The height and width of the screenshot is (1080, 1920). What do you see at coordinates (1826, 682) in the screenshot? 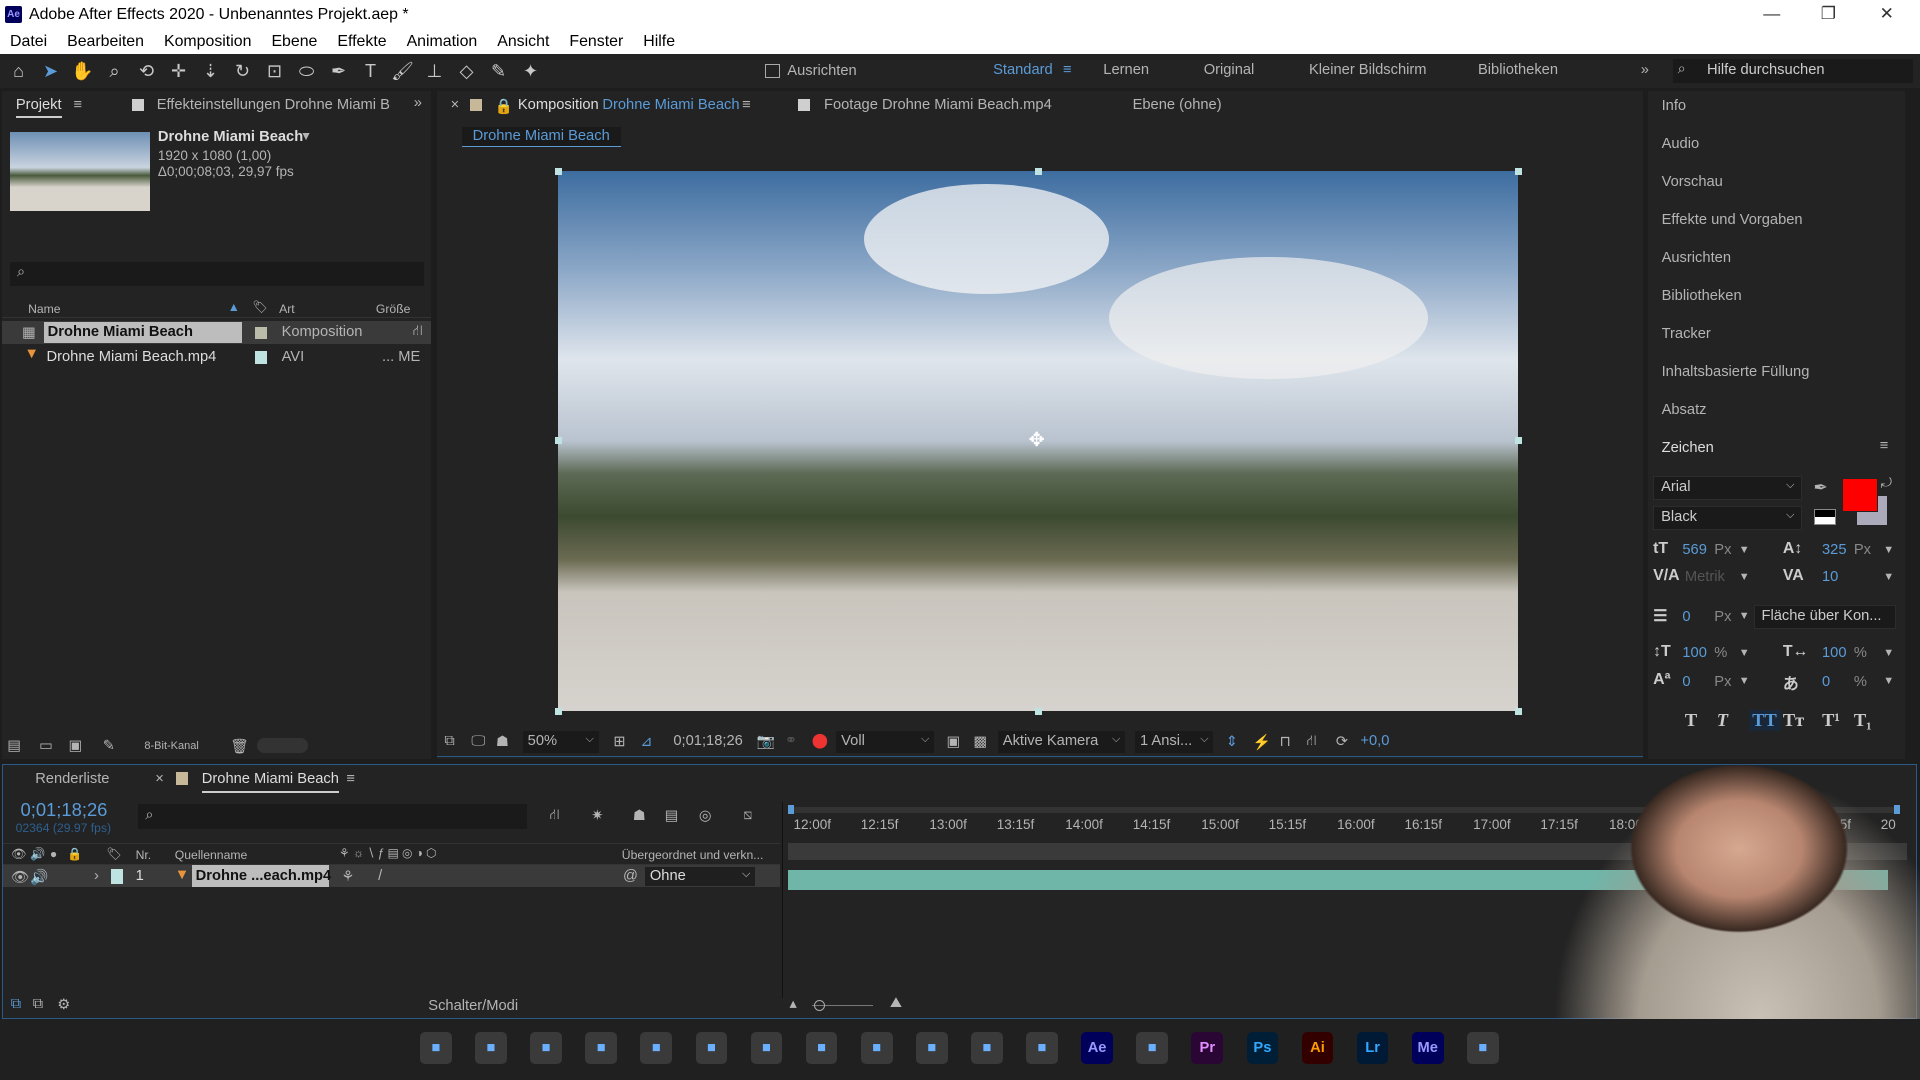
I see `tsume-value: 0` at bounding box center [1826, 682].